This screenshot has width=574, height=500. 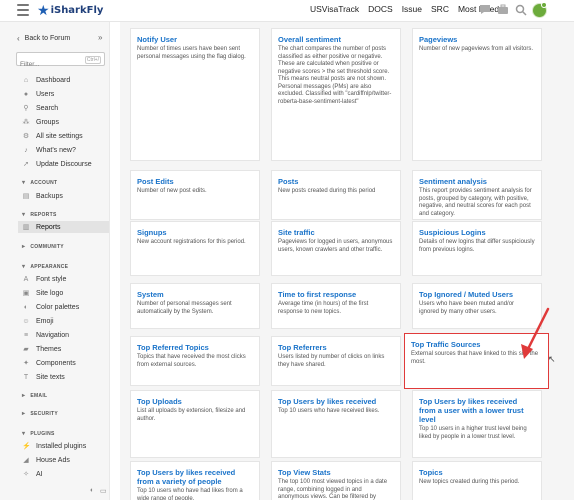 I want to click on report-title: Top Traffic Sources, so click(x=476, y=344).